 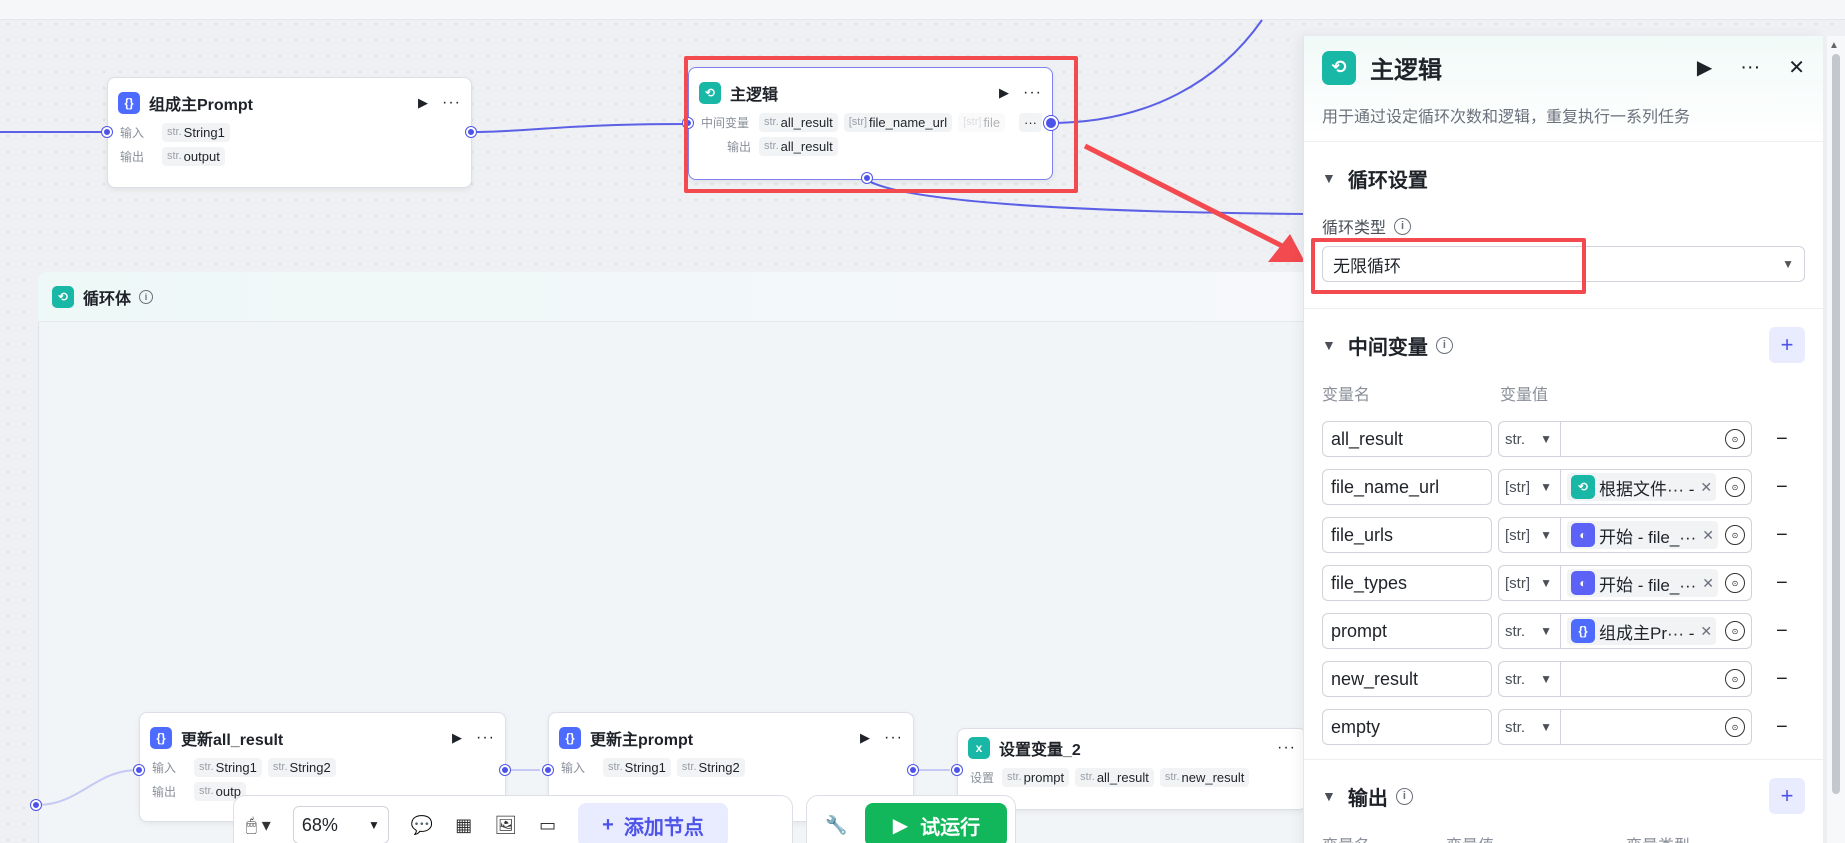 What do you see at coordinates (1563, 345) in the screenshot?
I see `mid-vars-header: ▼ 中间变量 i +` at bounding box center [1563, 345].